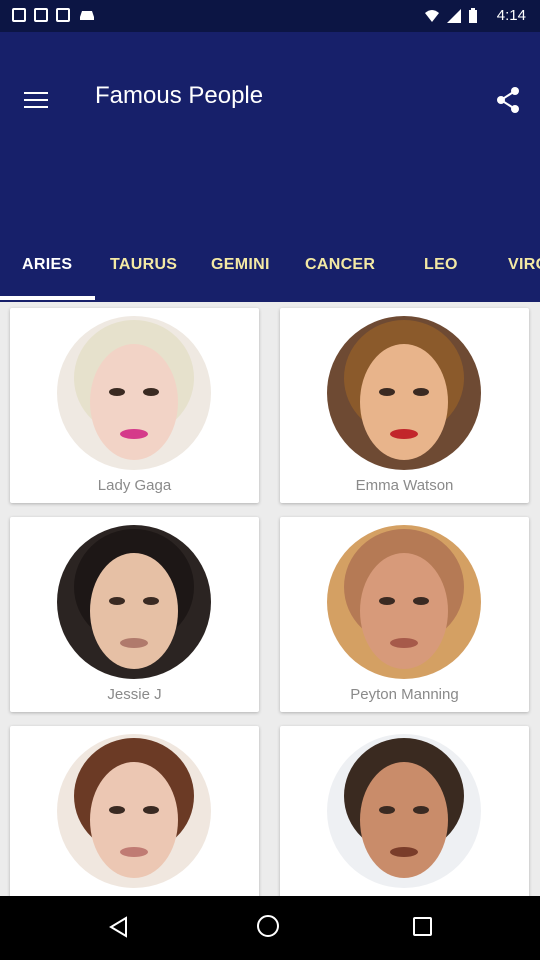  I want to click on status-bar: 4:14, so click(270, 16).